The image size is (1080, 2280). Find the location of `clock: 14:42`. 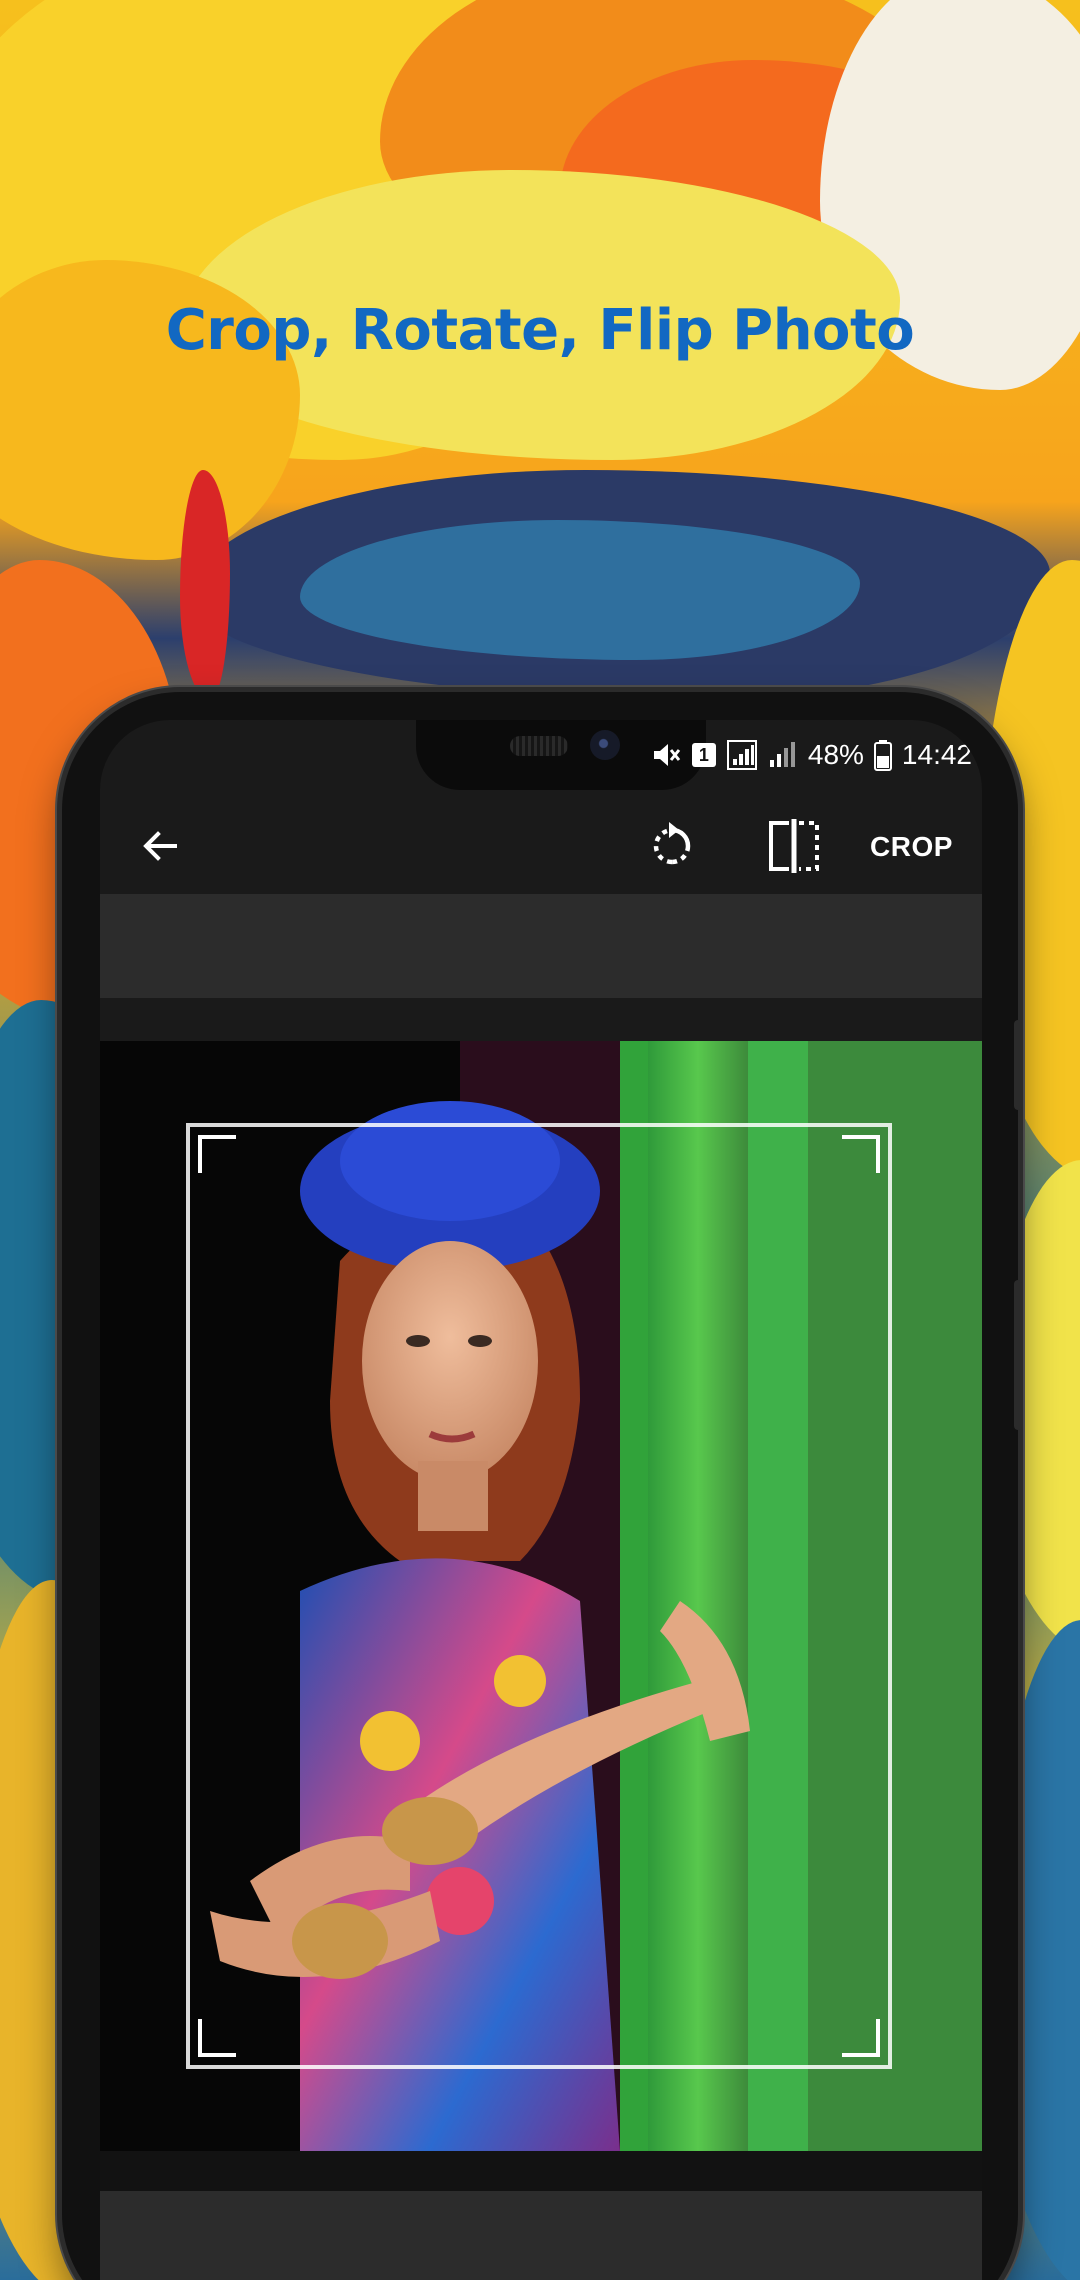

clock: 14:42 is located at coordinates (936, 754).